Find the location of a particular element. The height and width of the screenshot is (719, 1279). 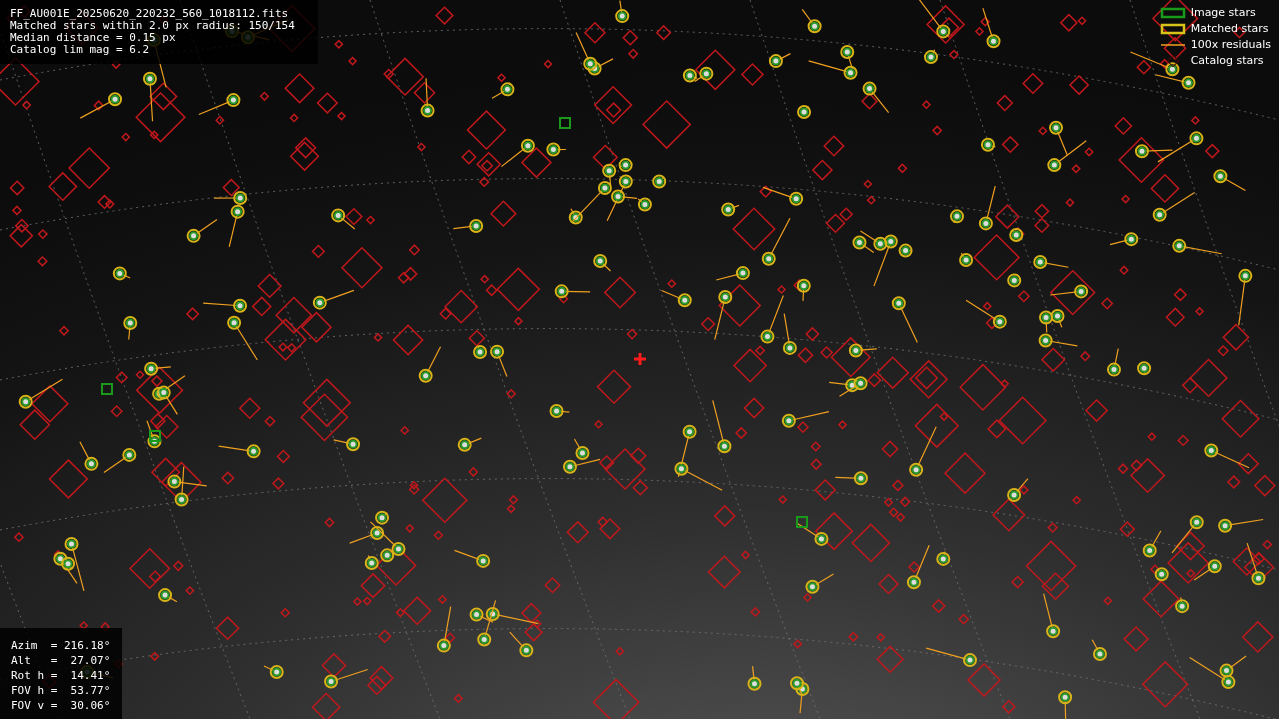

info-text: FOV v = 30.06° is located at coordinates (61, 705).